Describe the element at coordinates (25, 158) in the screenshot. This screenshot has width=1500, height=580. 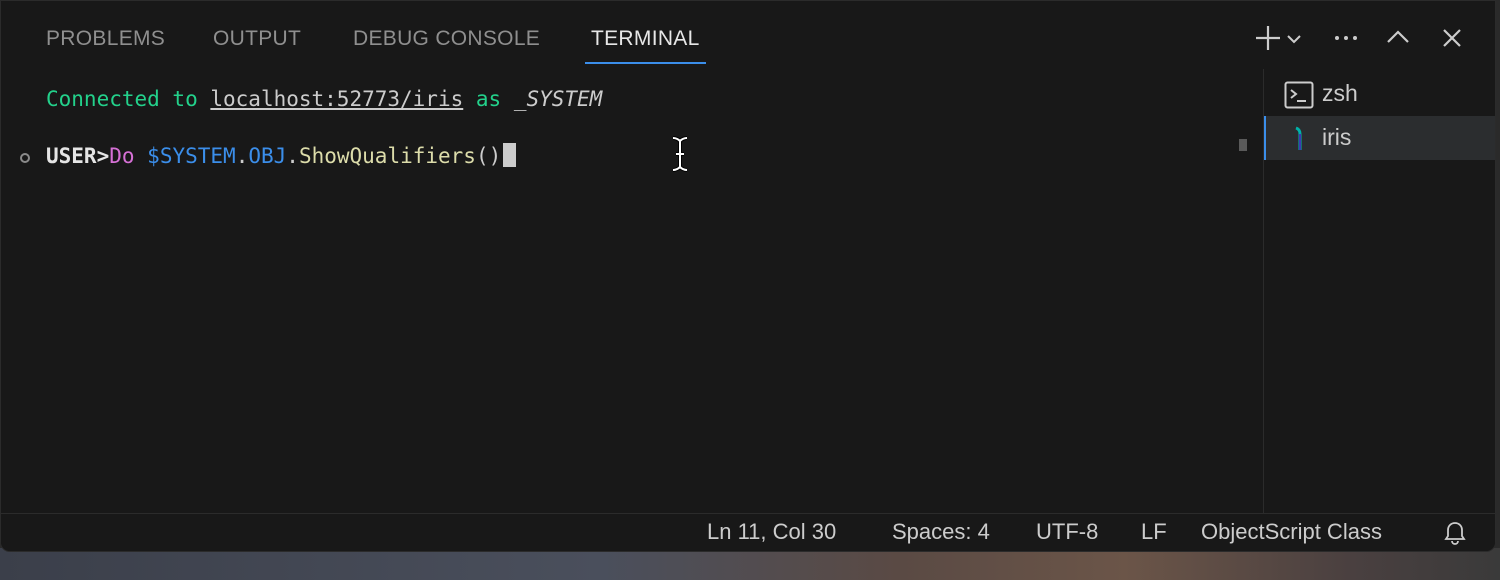
I see `command-decoration-icon` at that location.